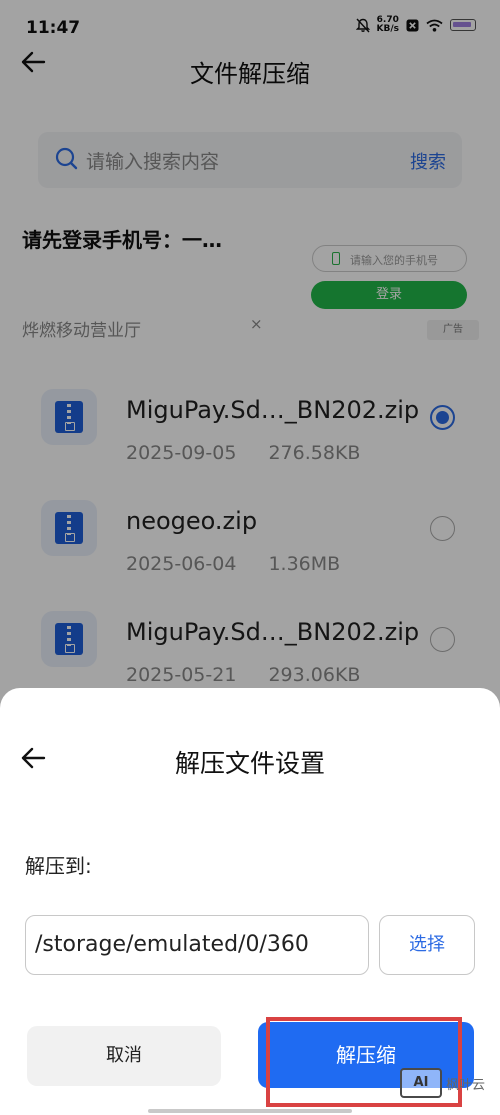  What do you see at coordinates (466, 1085) in the screenshot?
I see `watermark-text: 枫叶云` at bounding box center [466, 1085].